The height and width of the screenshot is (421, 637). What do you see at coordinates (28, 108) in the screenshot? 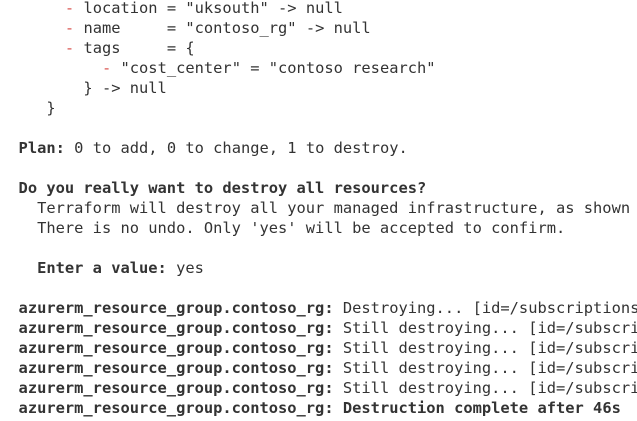
I see `diff-line-block-close: }` at bounding box center [28, 108].